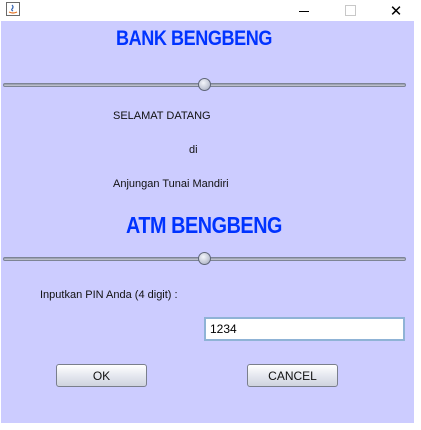  What do you see at coordinates (13, 9) in the screenshot?
I see `java-app-icon` at bounding box center [13, 9].